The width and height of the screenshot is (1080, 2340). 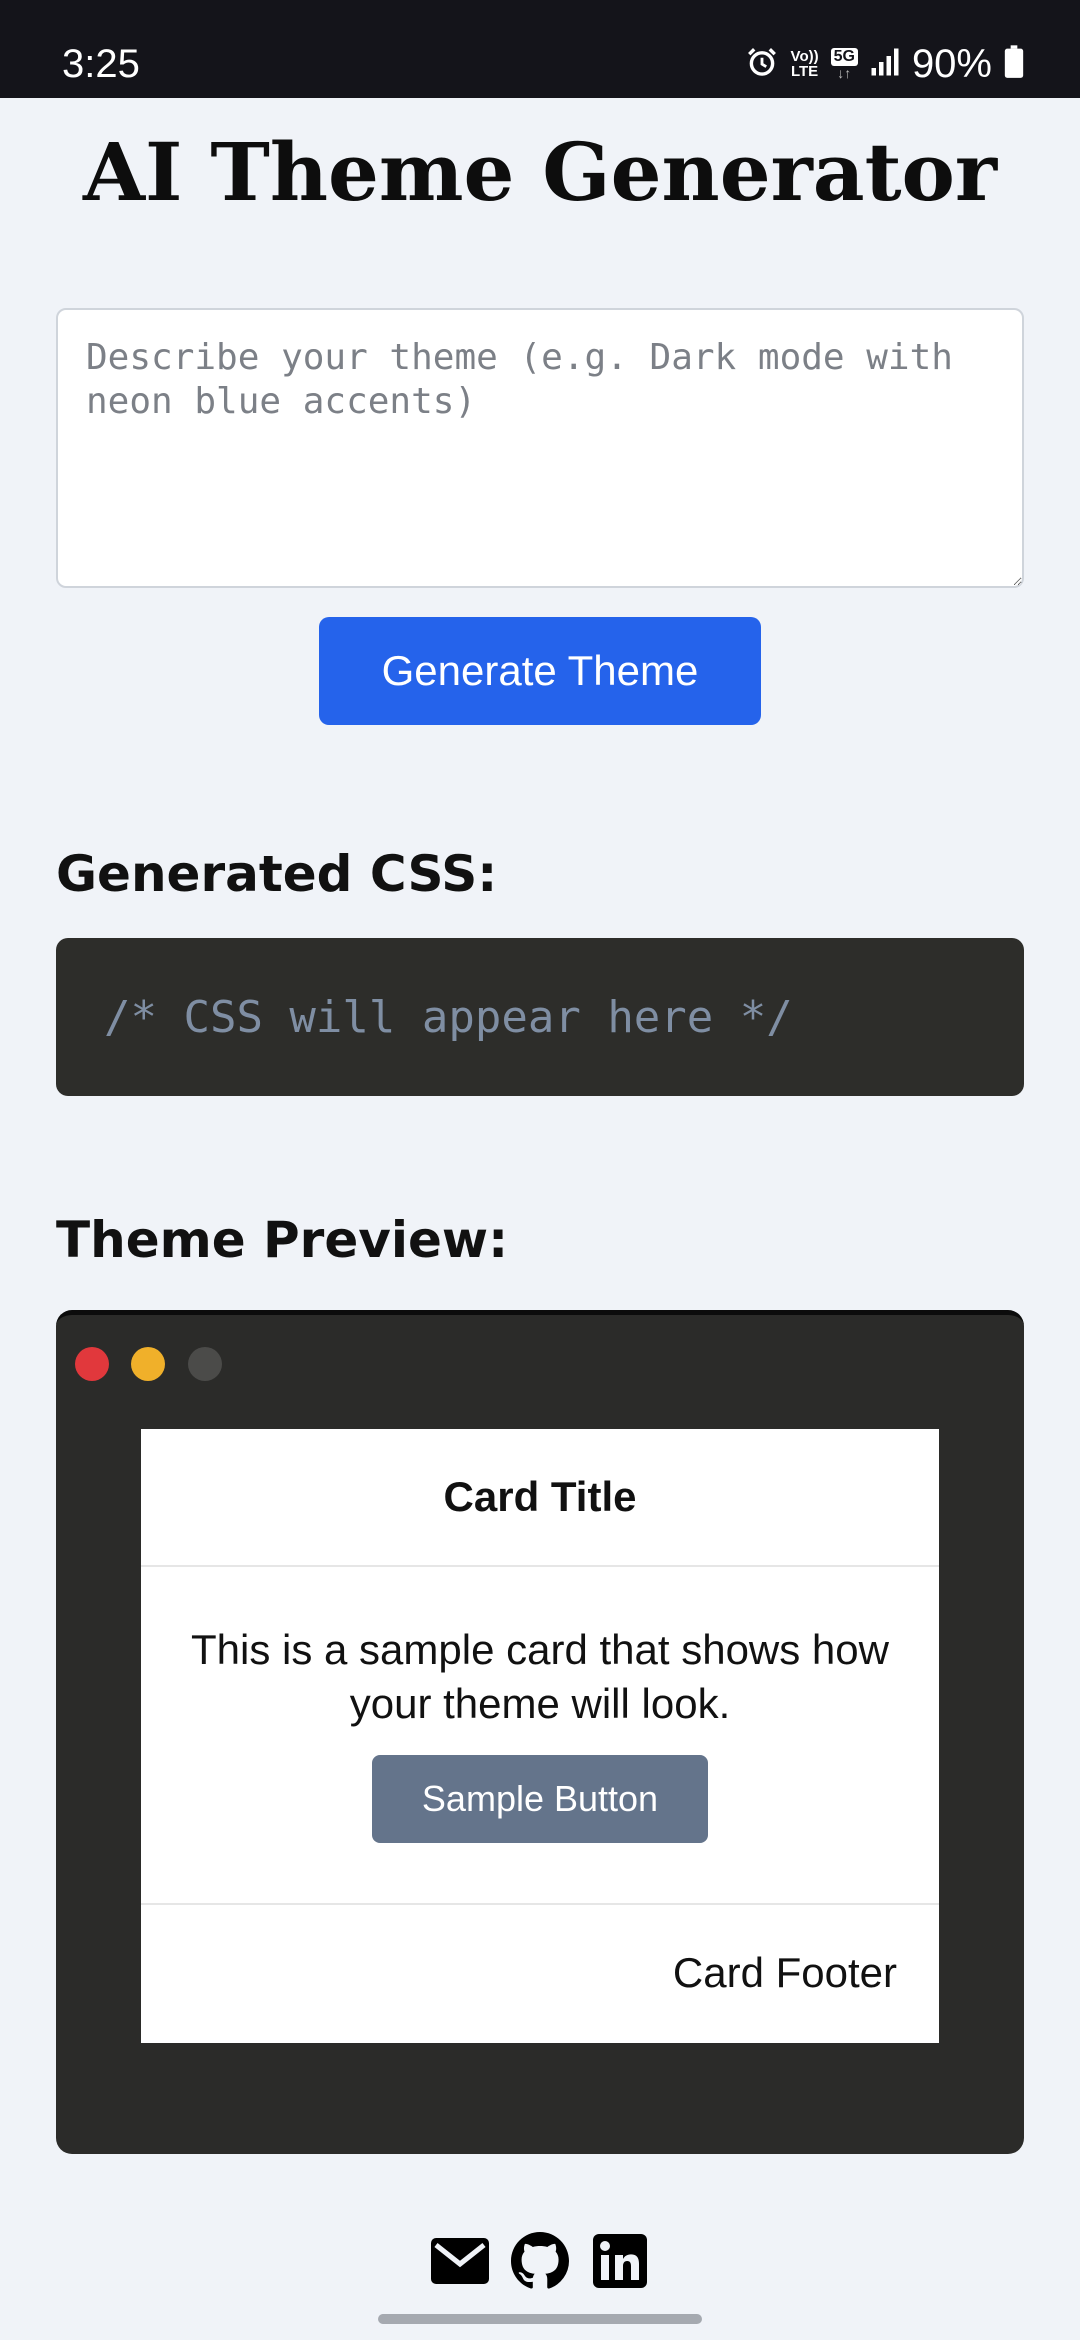 I want to click on battery-icon, so click(x=1014, y=64).